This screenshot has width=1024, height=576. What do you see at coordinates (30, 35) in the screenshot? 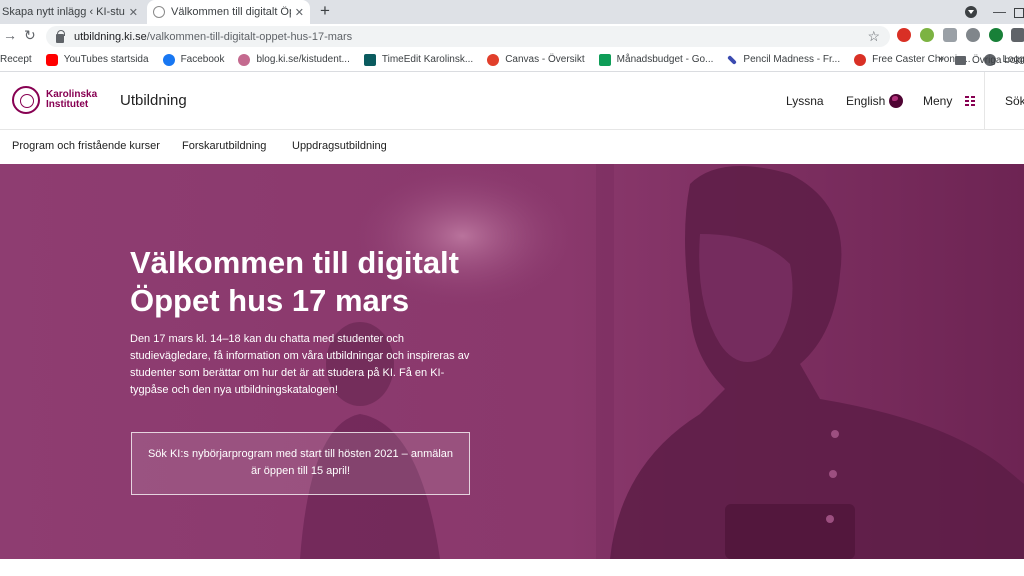
I see `reload-icon: ↻` at bounding box center [30, 35].